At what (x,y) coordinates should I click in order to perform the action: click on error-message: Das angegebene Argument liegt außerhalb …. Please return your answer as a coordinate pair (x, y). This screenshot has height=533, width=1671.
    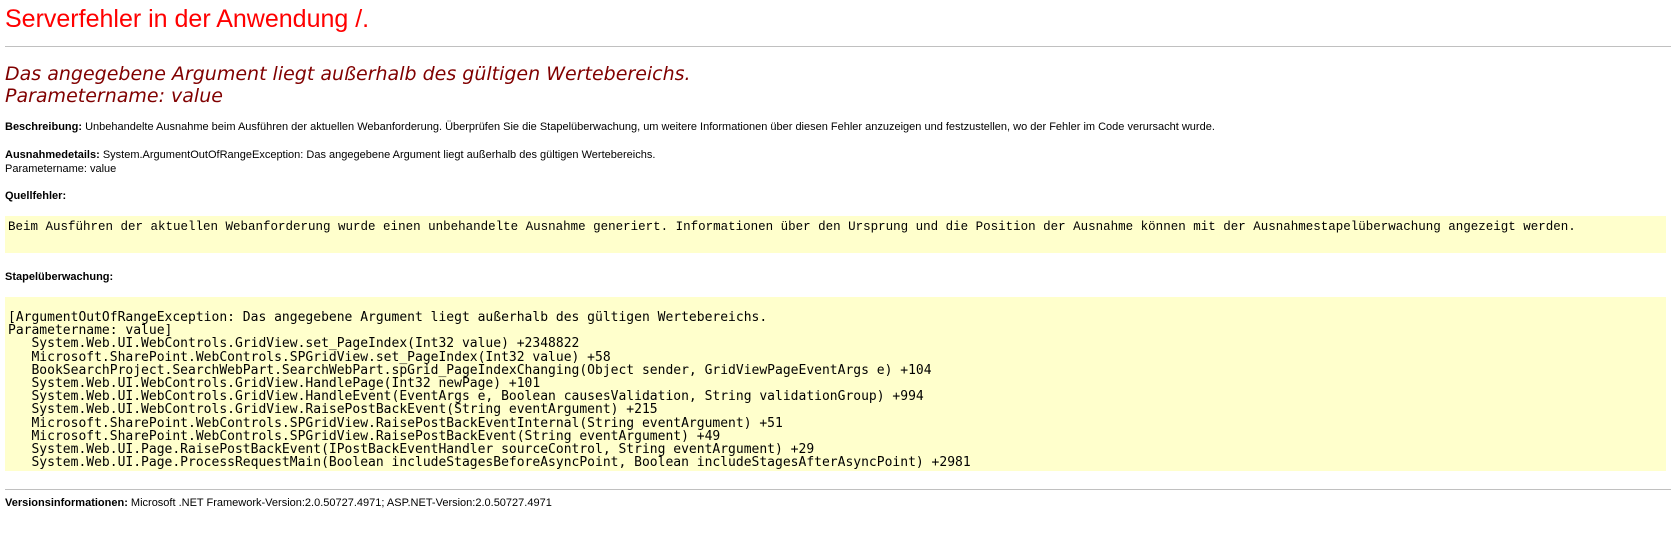
    Looking at the image, I should click on (835, 85).